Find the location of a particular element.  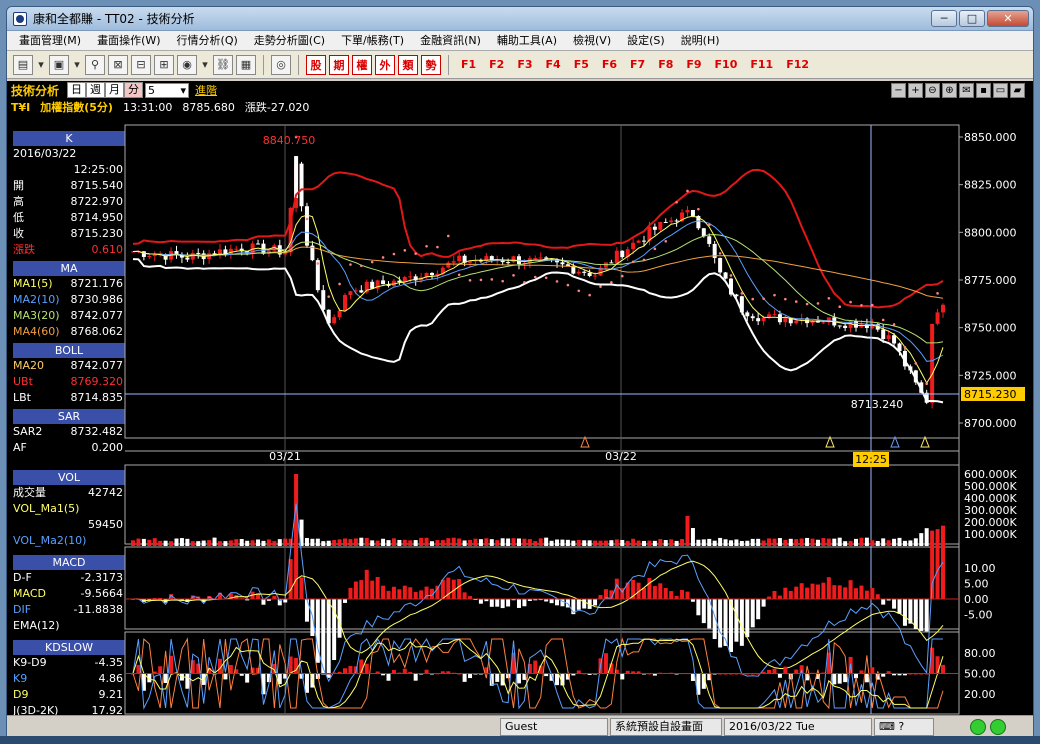

grid-icon: ⊞ is located at coordinates (164, 64).